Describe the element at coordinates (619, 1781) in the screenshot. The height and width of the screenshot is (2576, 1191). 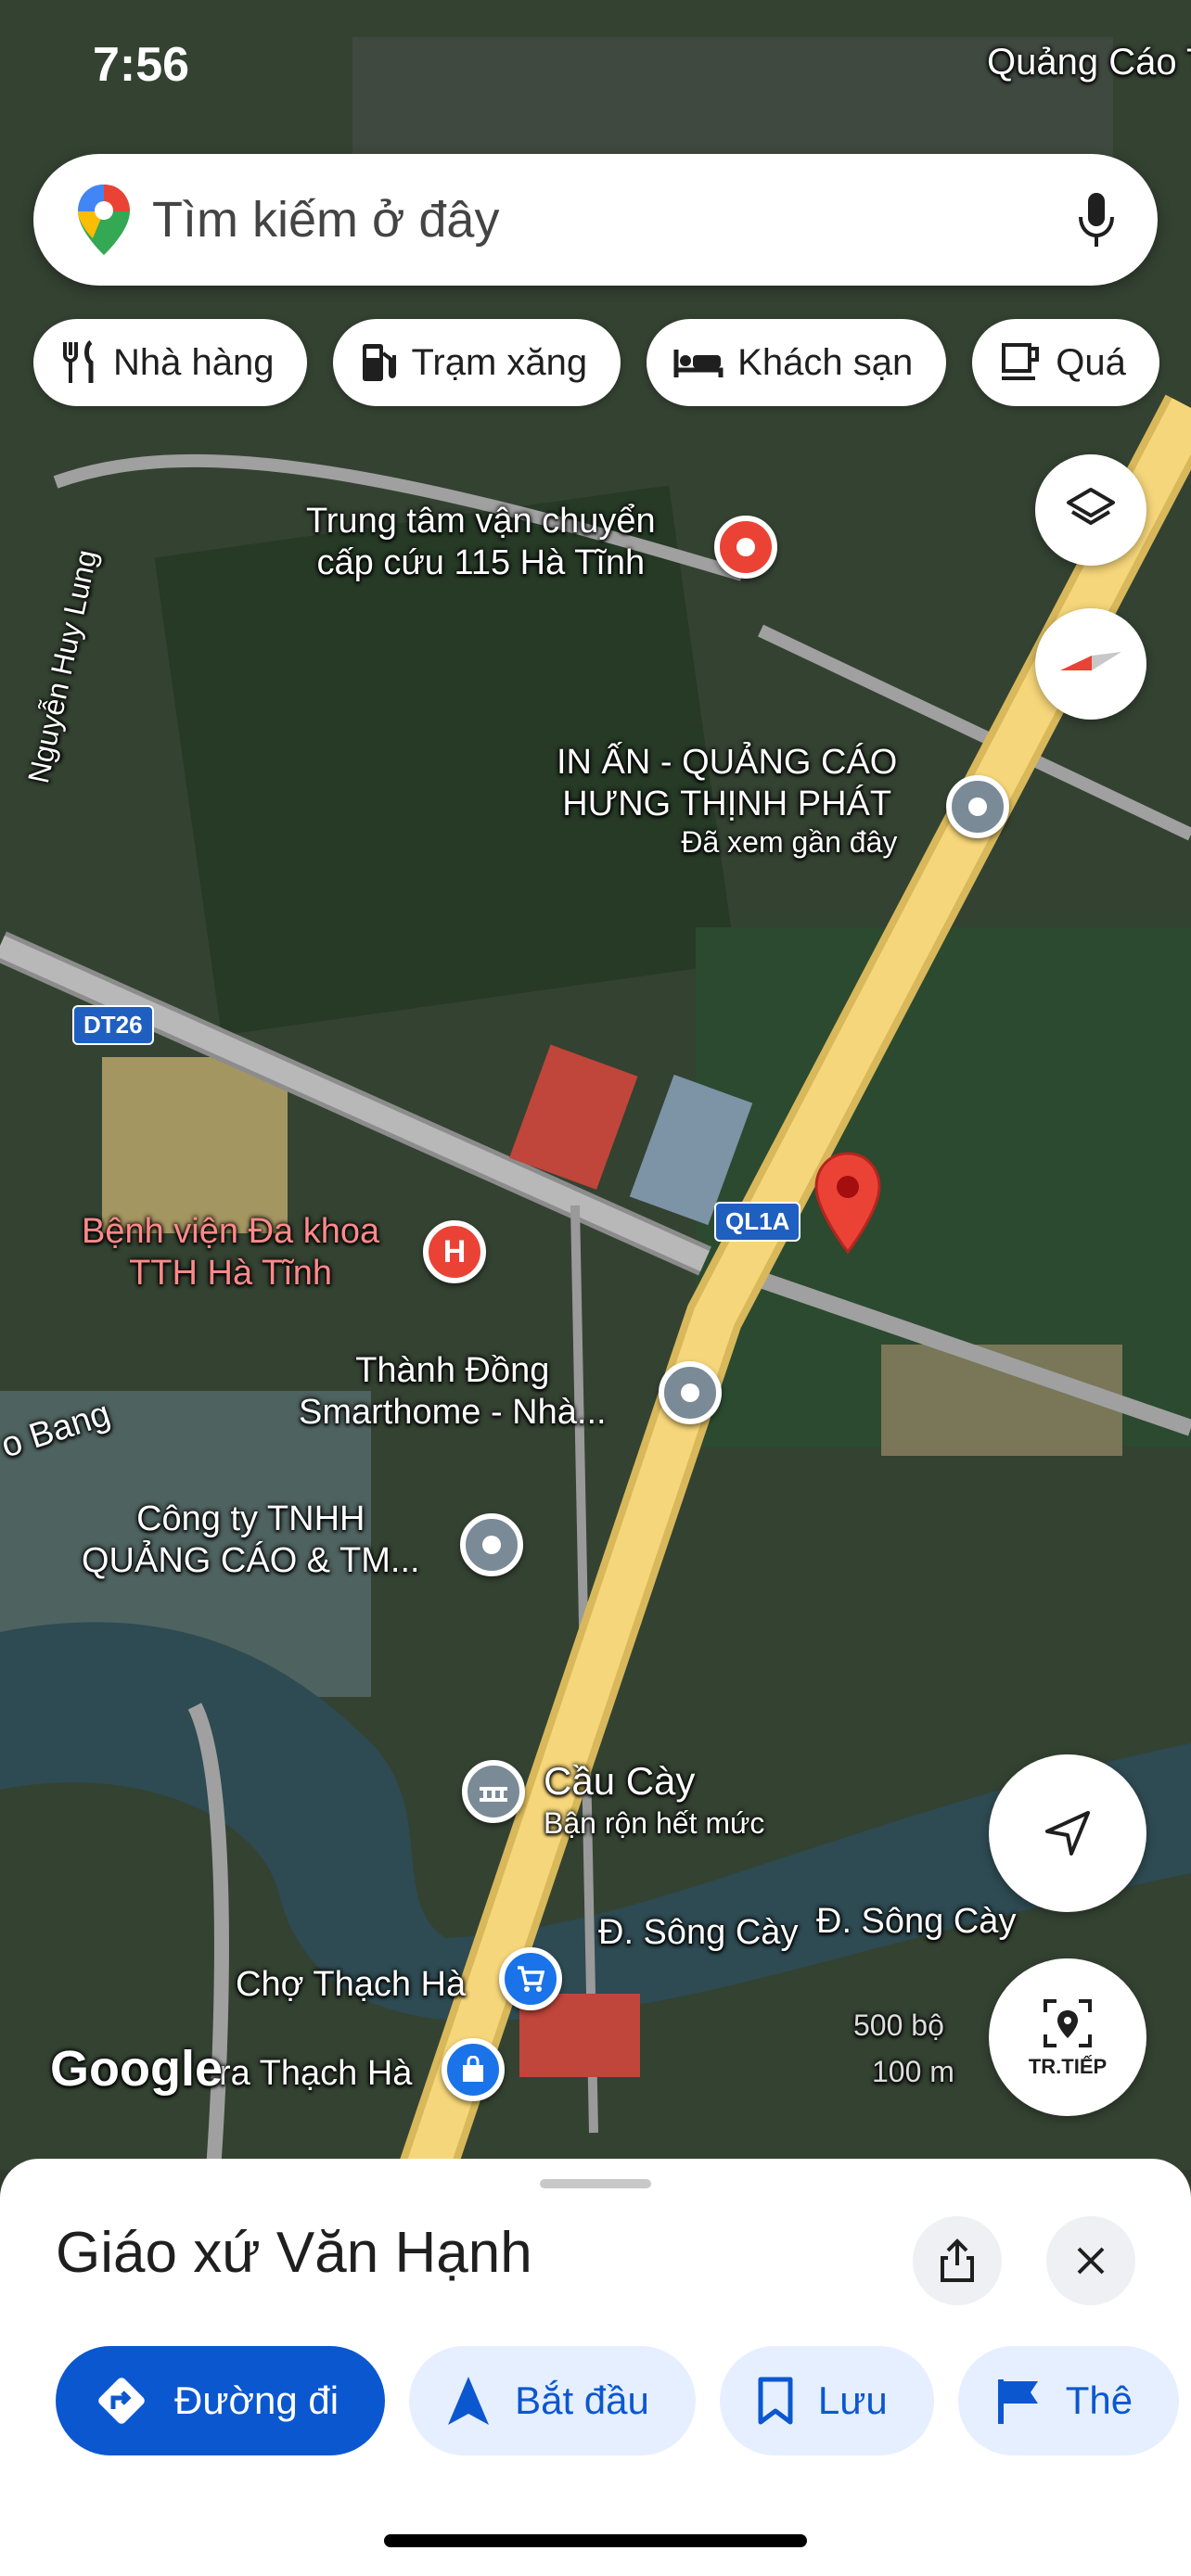
I see `poi-label-bridge: Cầu Cày` at that location.